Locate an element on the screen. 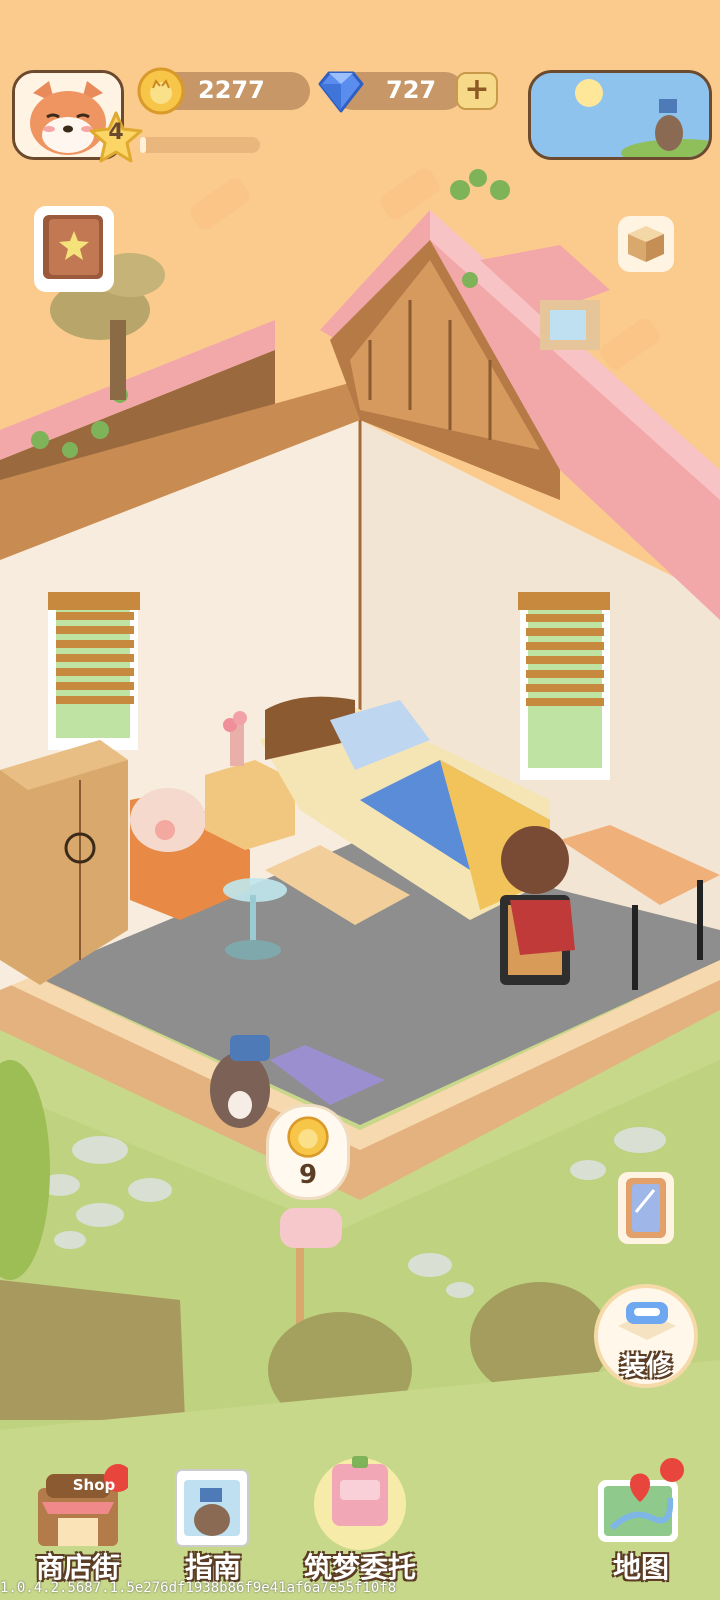  guide-book-icon is located at coordinates (212, 1508).